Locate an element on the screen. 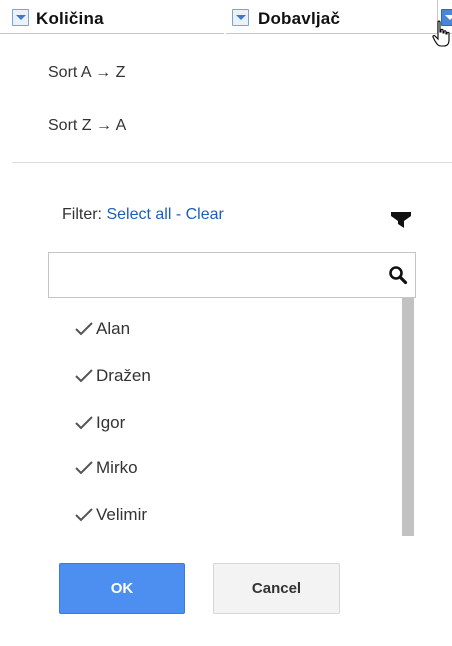 This screenshot has height=646, width=452. list-item-label: Velimir is located at coordinates (122, 514).